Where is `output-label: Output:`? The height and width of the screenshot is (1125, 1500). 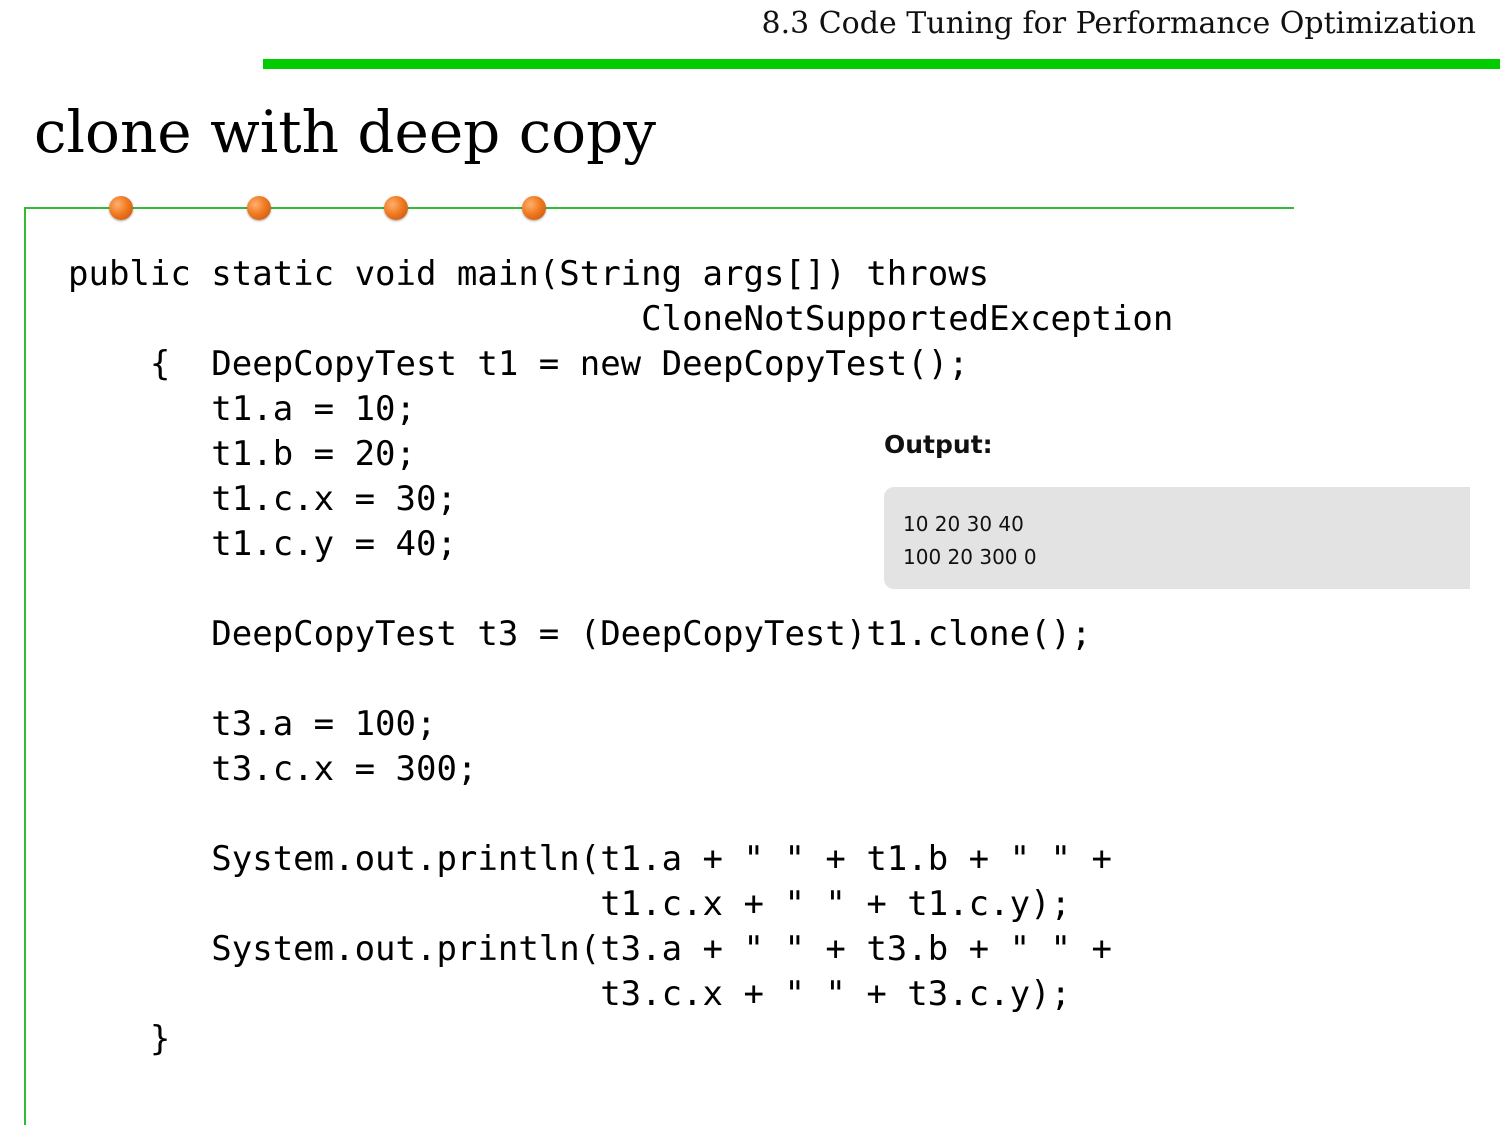 output-label: Output: is located at coordinates (938, 444).